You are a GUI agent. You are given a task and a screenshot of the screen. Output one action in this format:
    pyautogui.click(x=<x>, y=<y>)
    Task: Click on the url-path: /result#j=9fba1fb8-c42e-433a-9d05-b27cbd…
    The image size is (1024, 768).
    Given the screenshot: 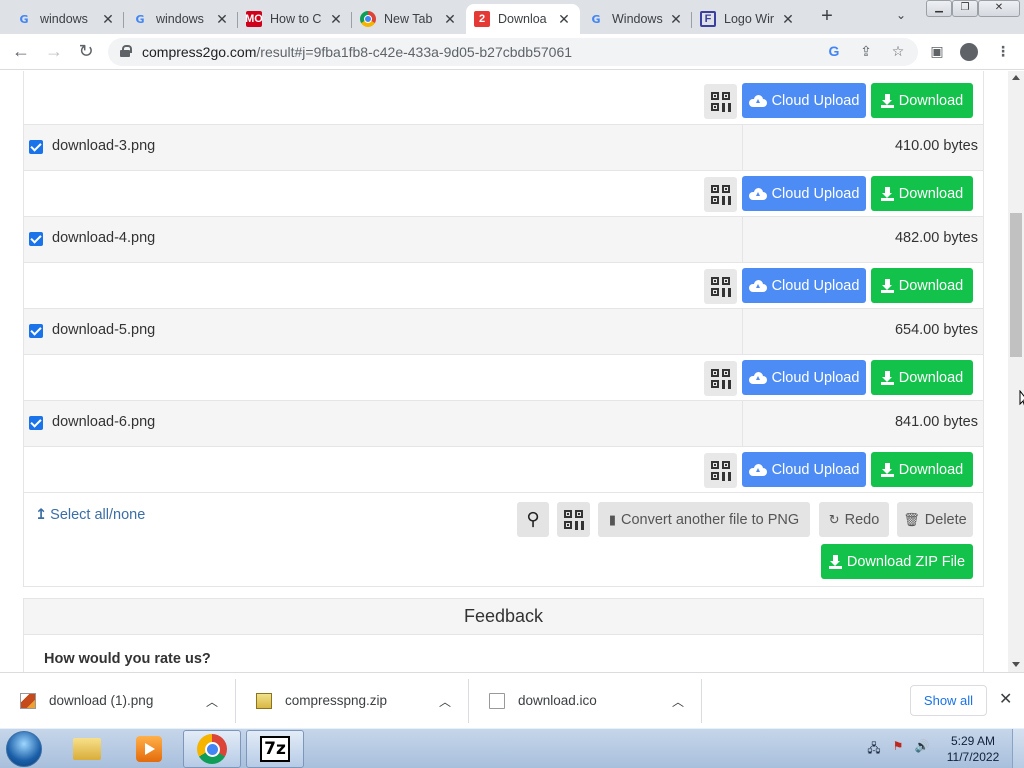 What is the action you would take?
    pyautogui.click(x=414, y=52)
    